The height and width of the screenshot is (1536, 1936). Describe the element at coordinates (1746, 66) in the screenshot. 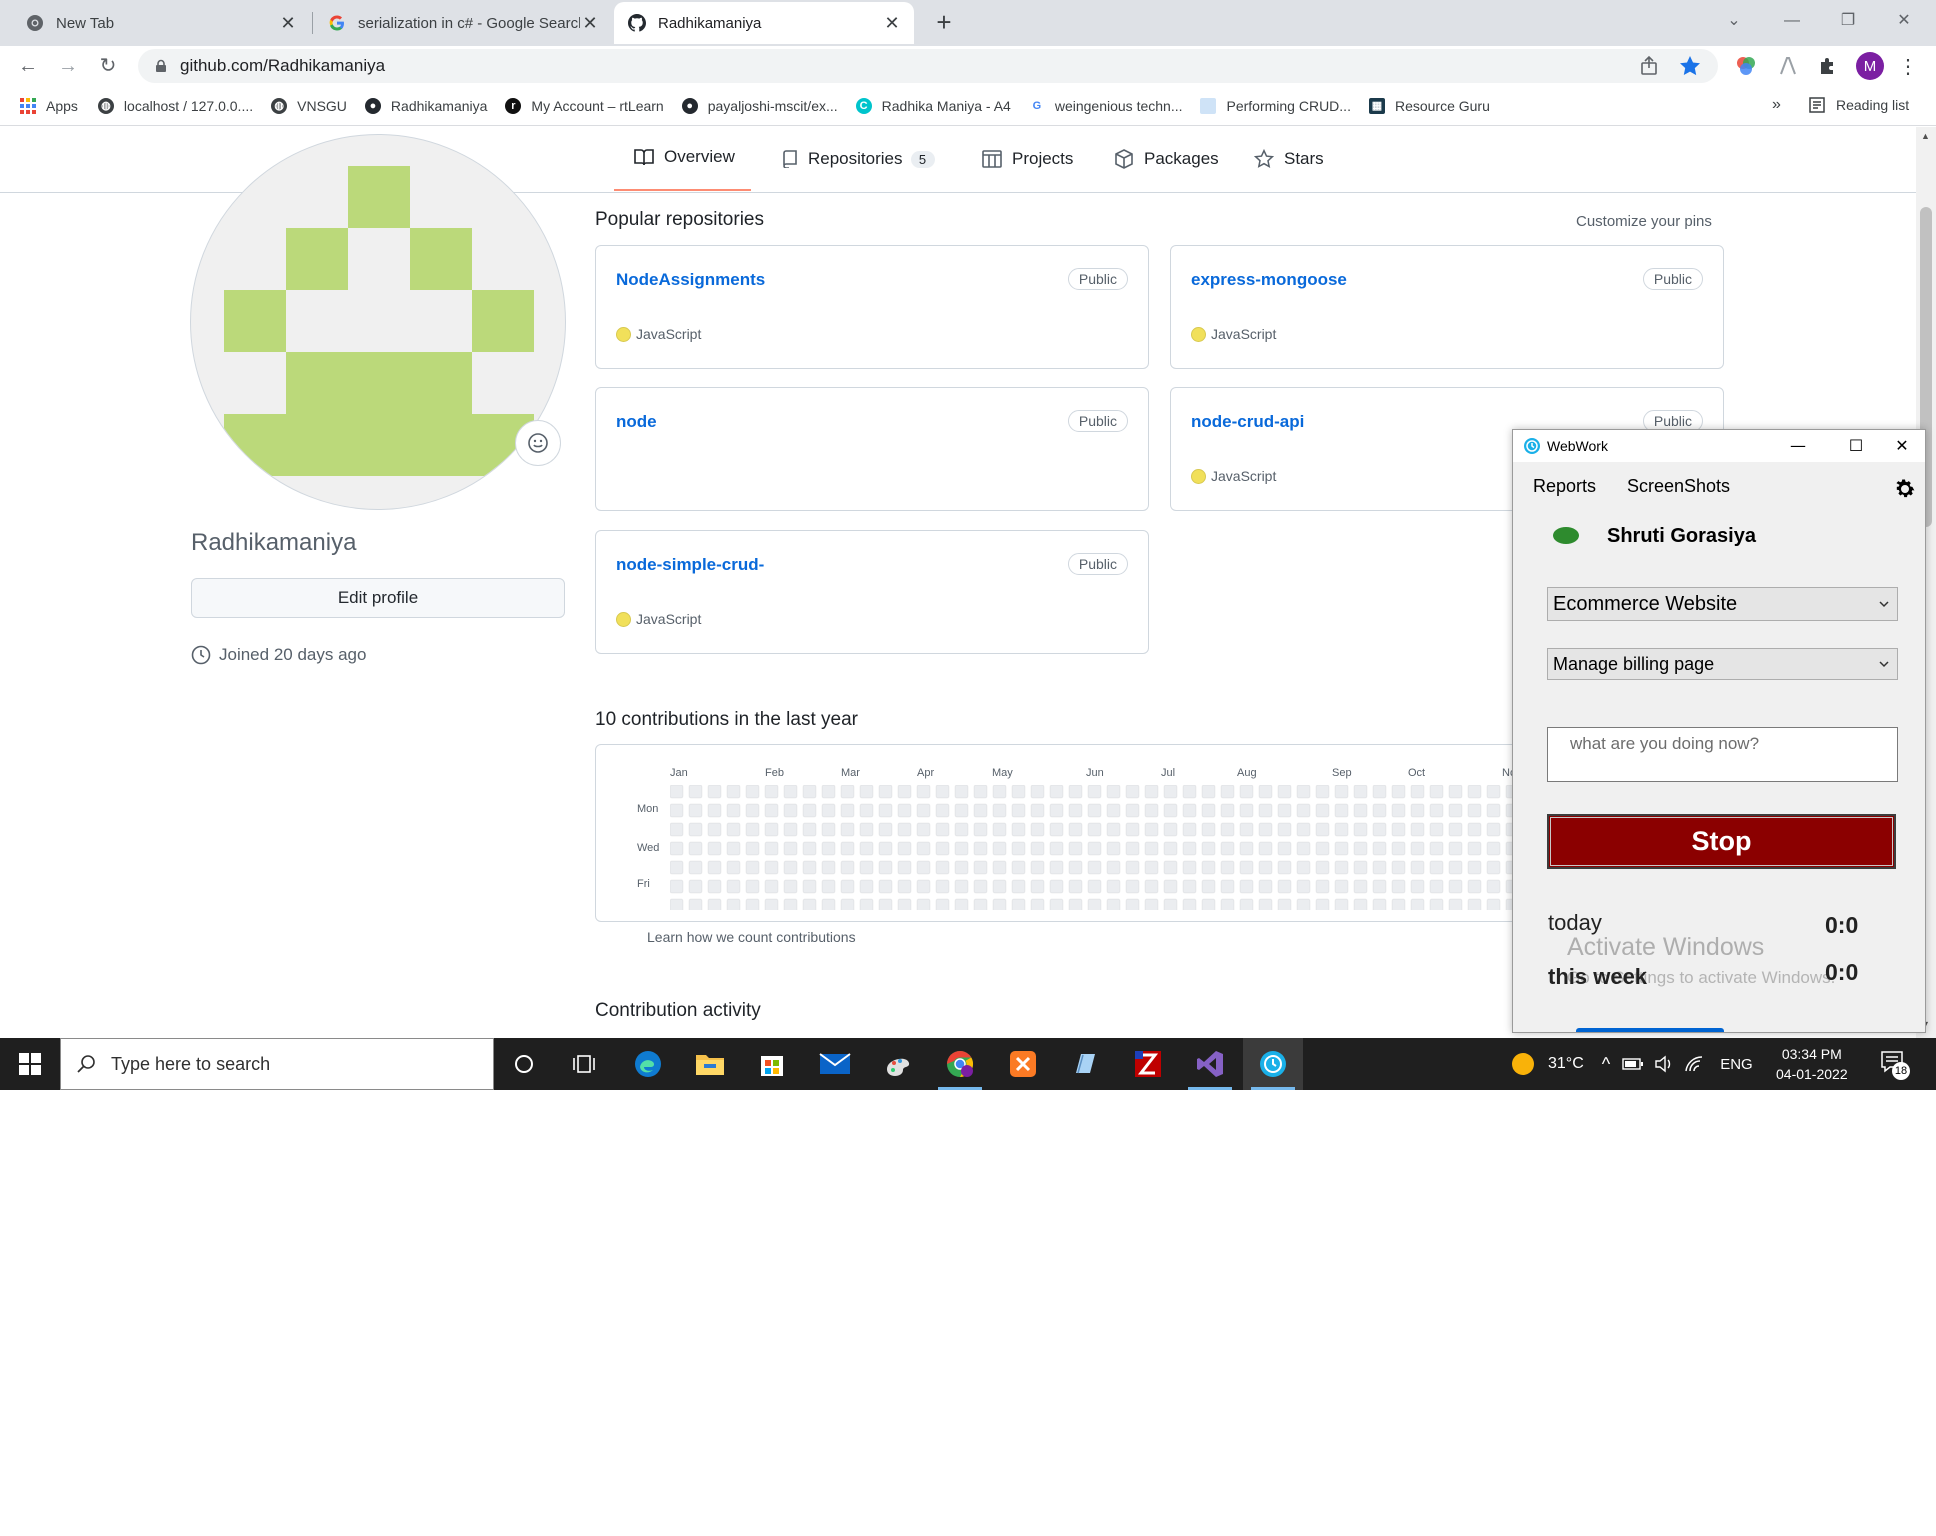

I see `color-extension-icon` at that location.